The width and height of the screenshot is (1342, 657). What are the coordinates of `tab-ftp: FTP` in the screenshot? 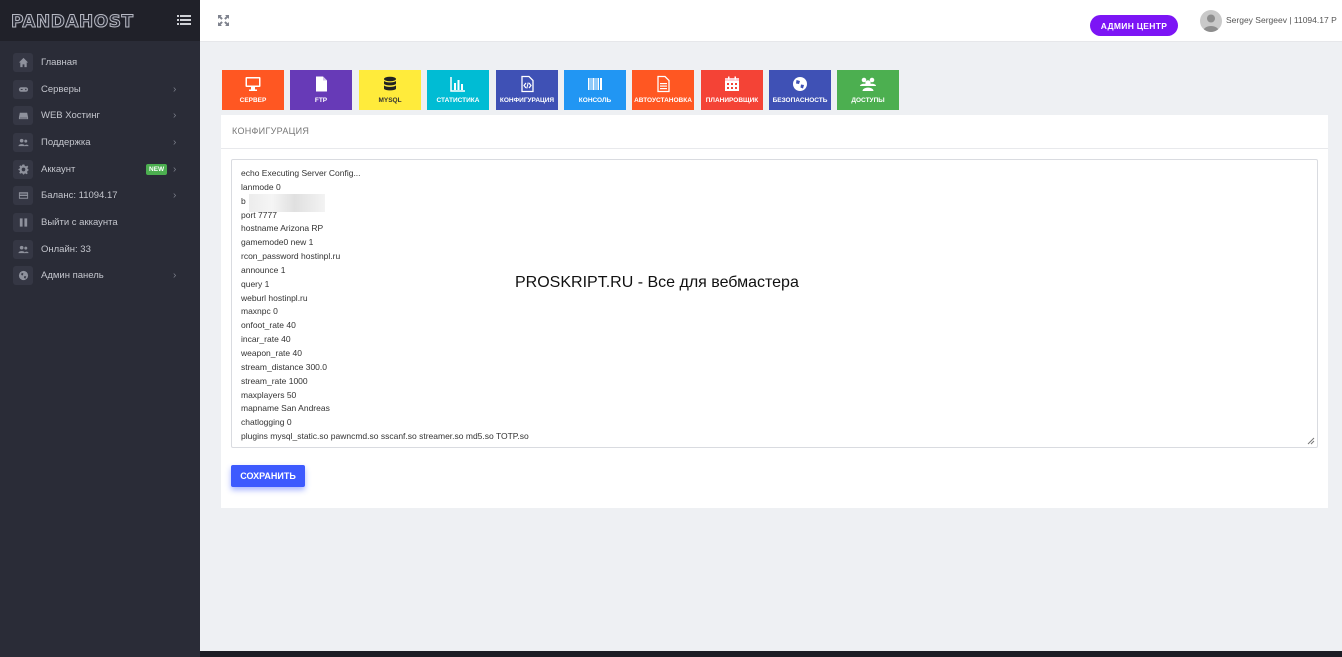 It's located at (321, 90).